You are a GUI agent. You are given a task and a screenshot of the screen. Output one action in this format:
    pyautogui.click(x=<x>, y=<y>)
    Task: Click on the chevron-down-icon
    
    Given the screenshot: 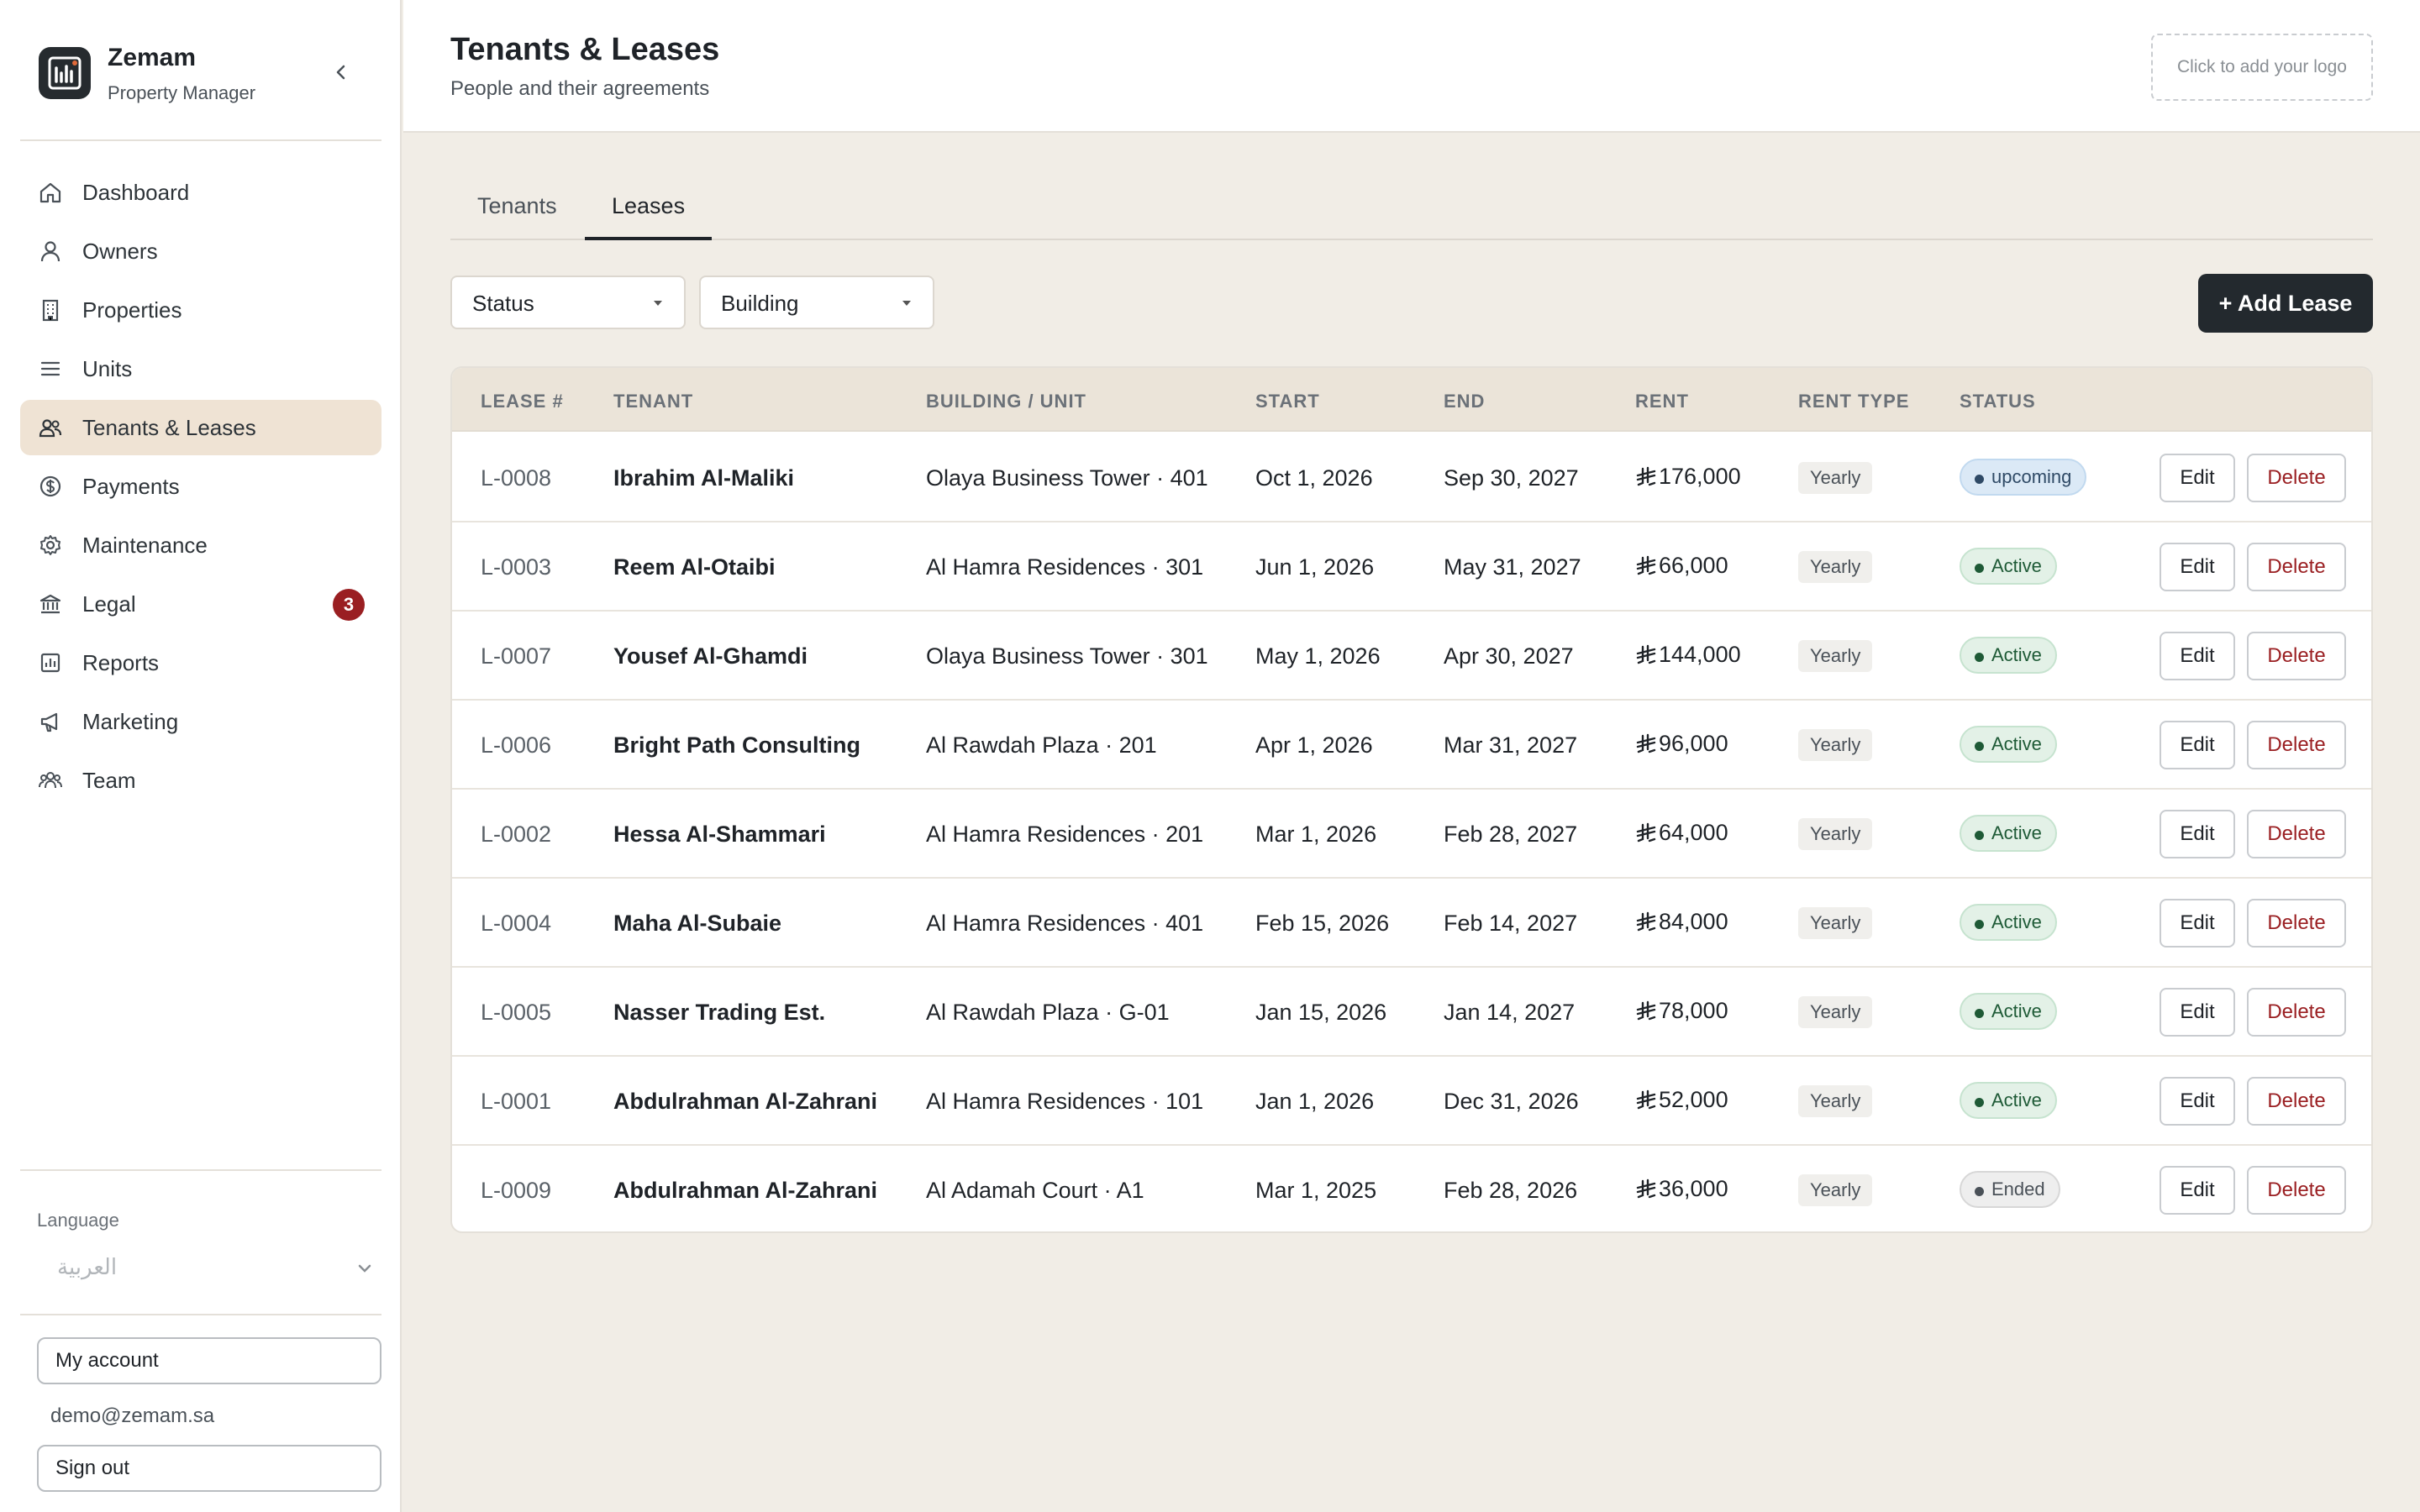 What is the action you would take?
    pyautogui.click(x=364, y=1268)
    